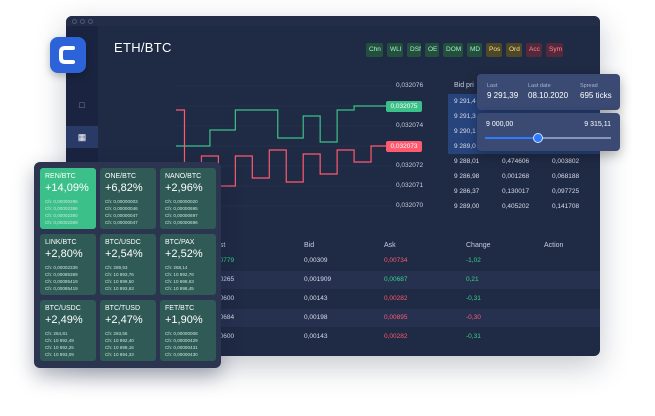  I want to click on current-bid-marker: 0,032073, so click(404, 146).